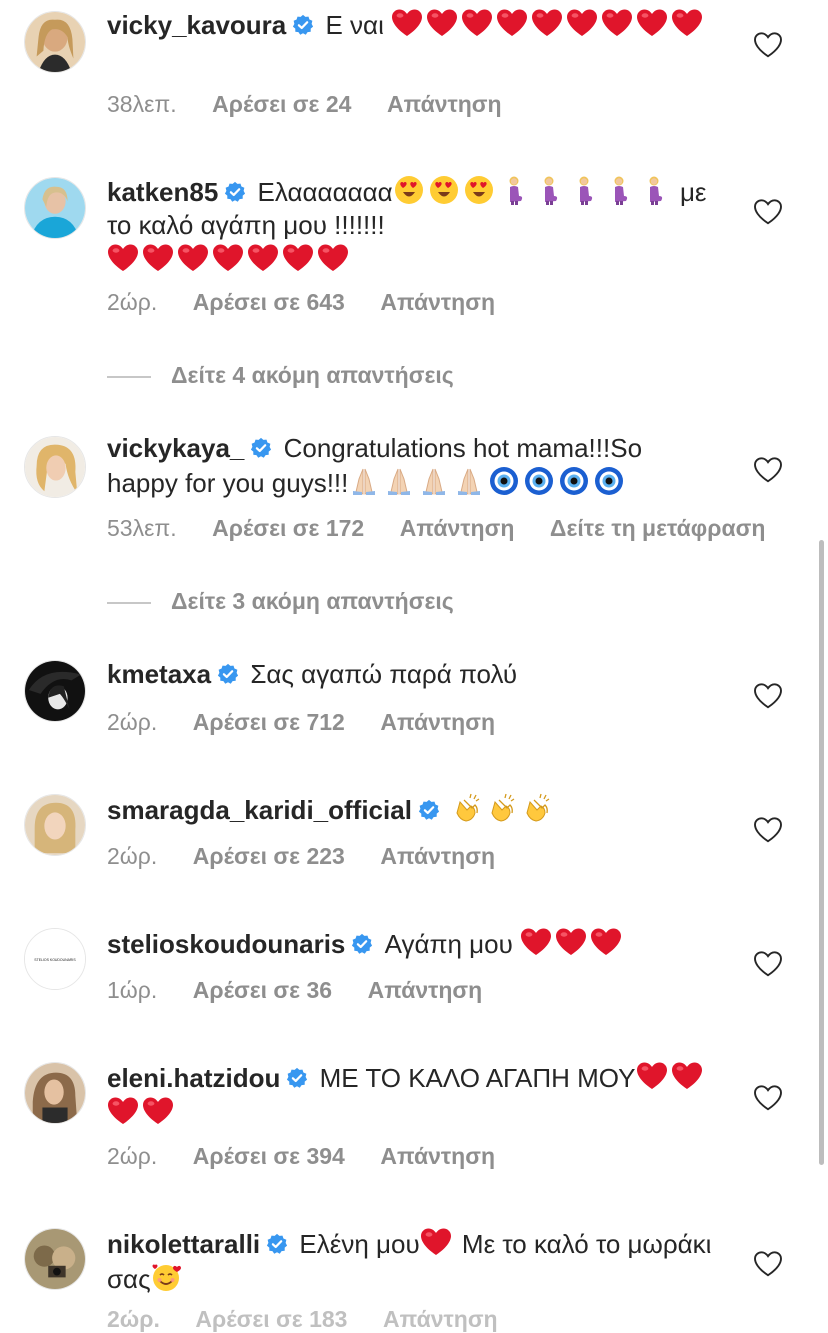 This screenshot has width=828, height=1333. What do you see at coordinates (269, 856) in the screenshot?
I see `comment-likes: Αρέσει σε 223` at bounding box center [269, 856].